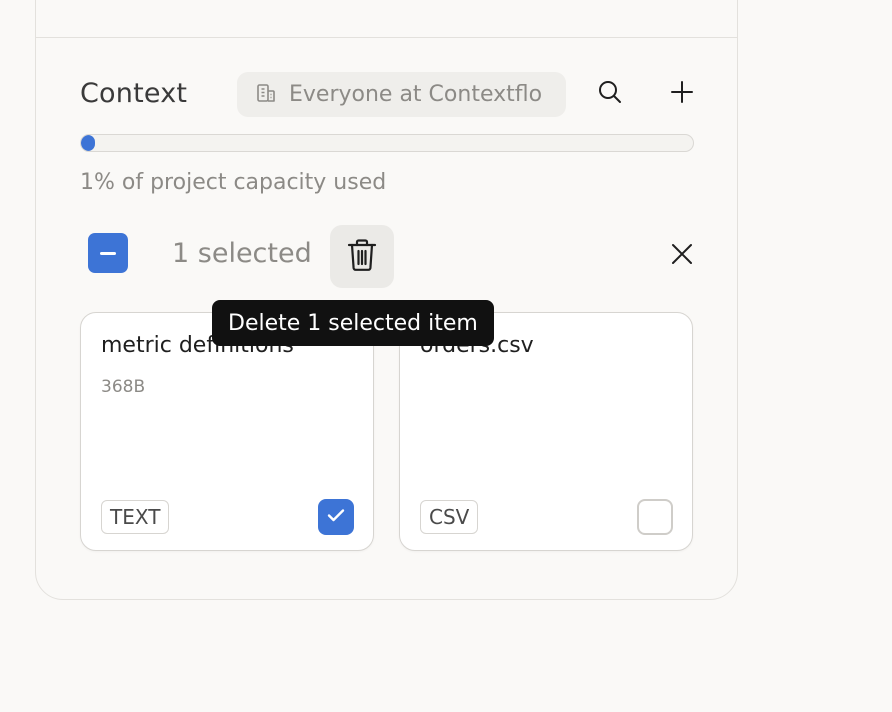  Describe the element at coordinates (123, 387) in the screenshot. I see `item-size: 368B` at that location.